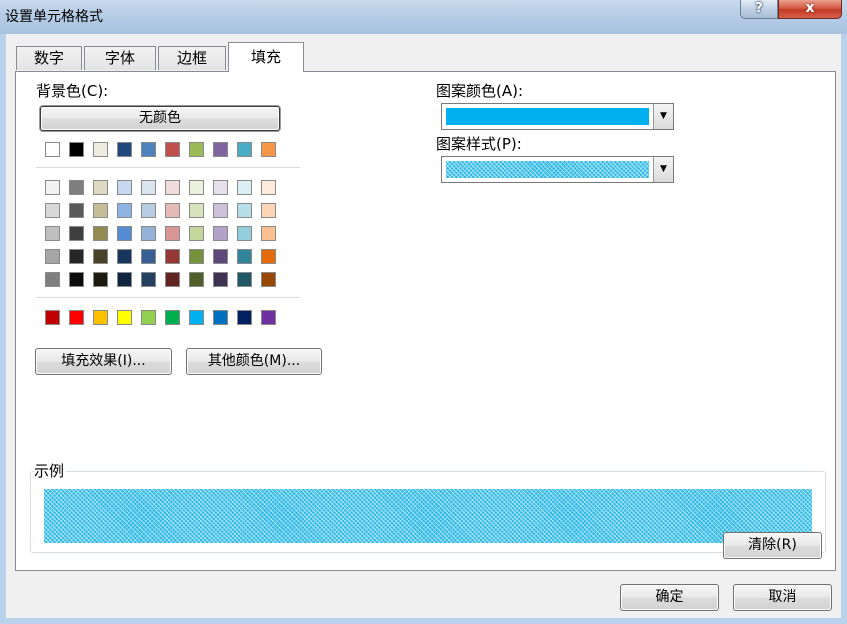 The width and height of the screenshot is (847, 624). I want to click on pattern-color-dropdown: ▼, so click(557, 116).